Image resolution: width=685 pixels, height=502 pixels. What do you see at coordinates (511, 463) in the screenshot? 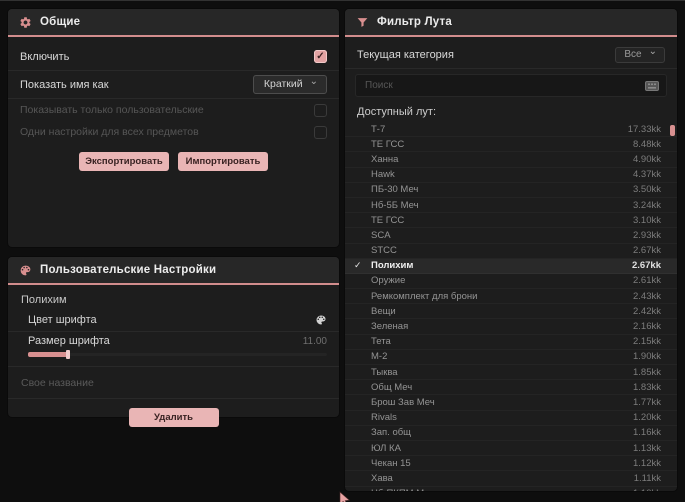
I see `loot-row: ✓ Чекан 15 1.12kk` at bounding box center [511, 463].